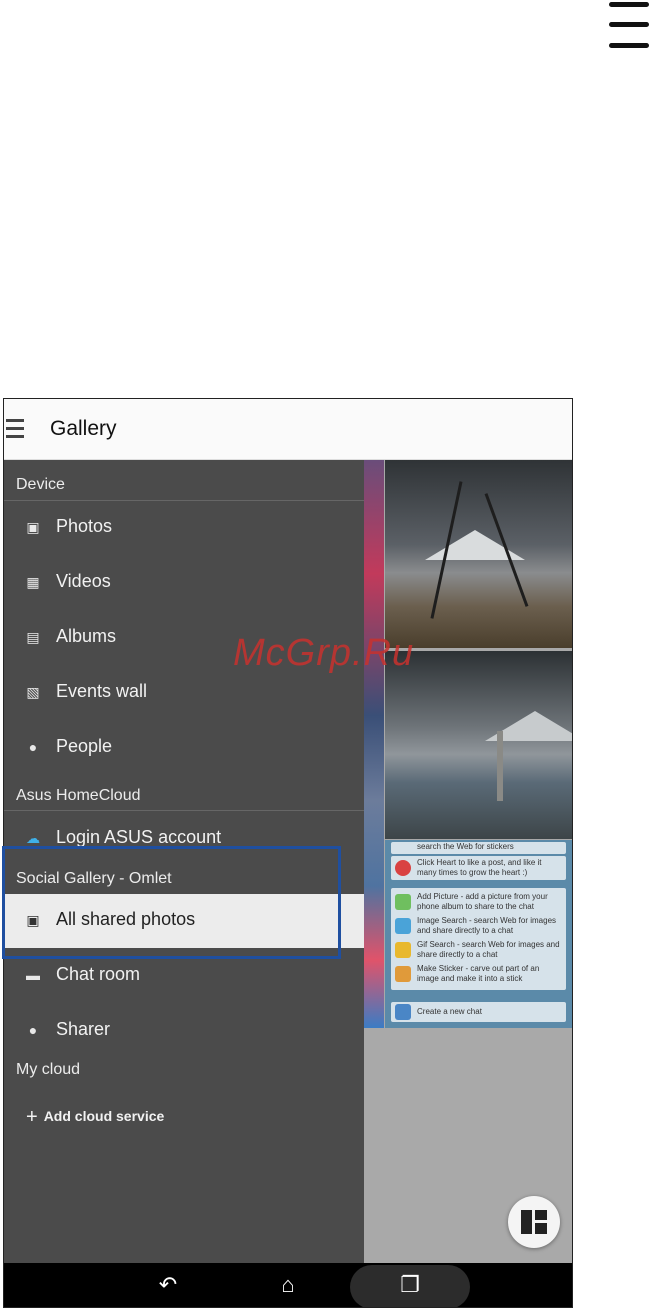  I want to click on add-cloud-service-button: + Add cloud service, so click(95, 1117).